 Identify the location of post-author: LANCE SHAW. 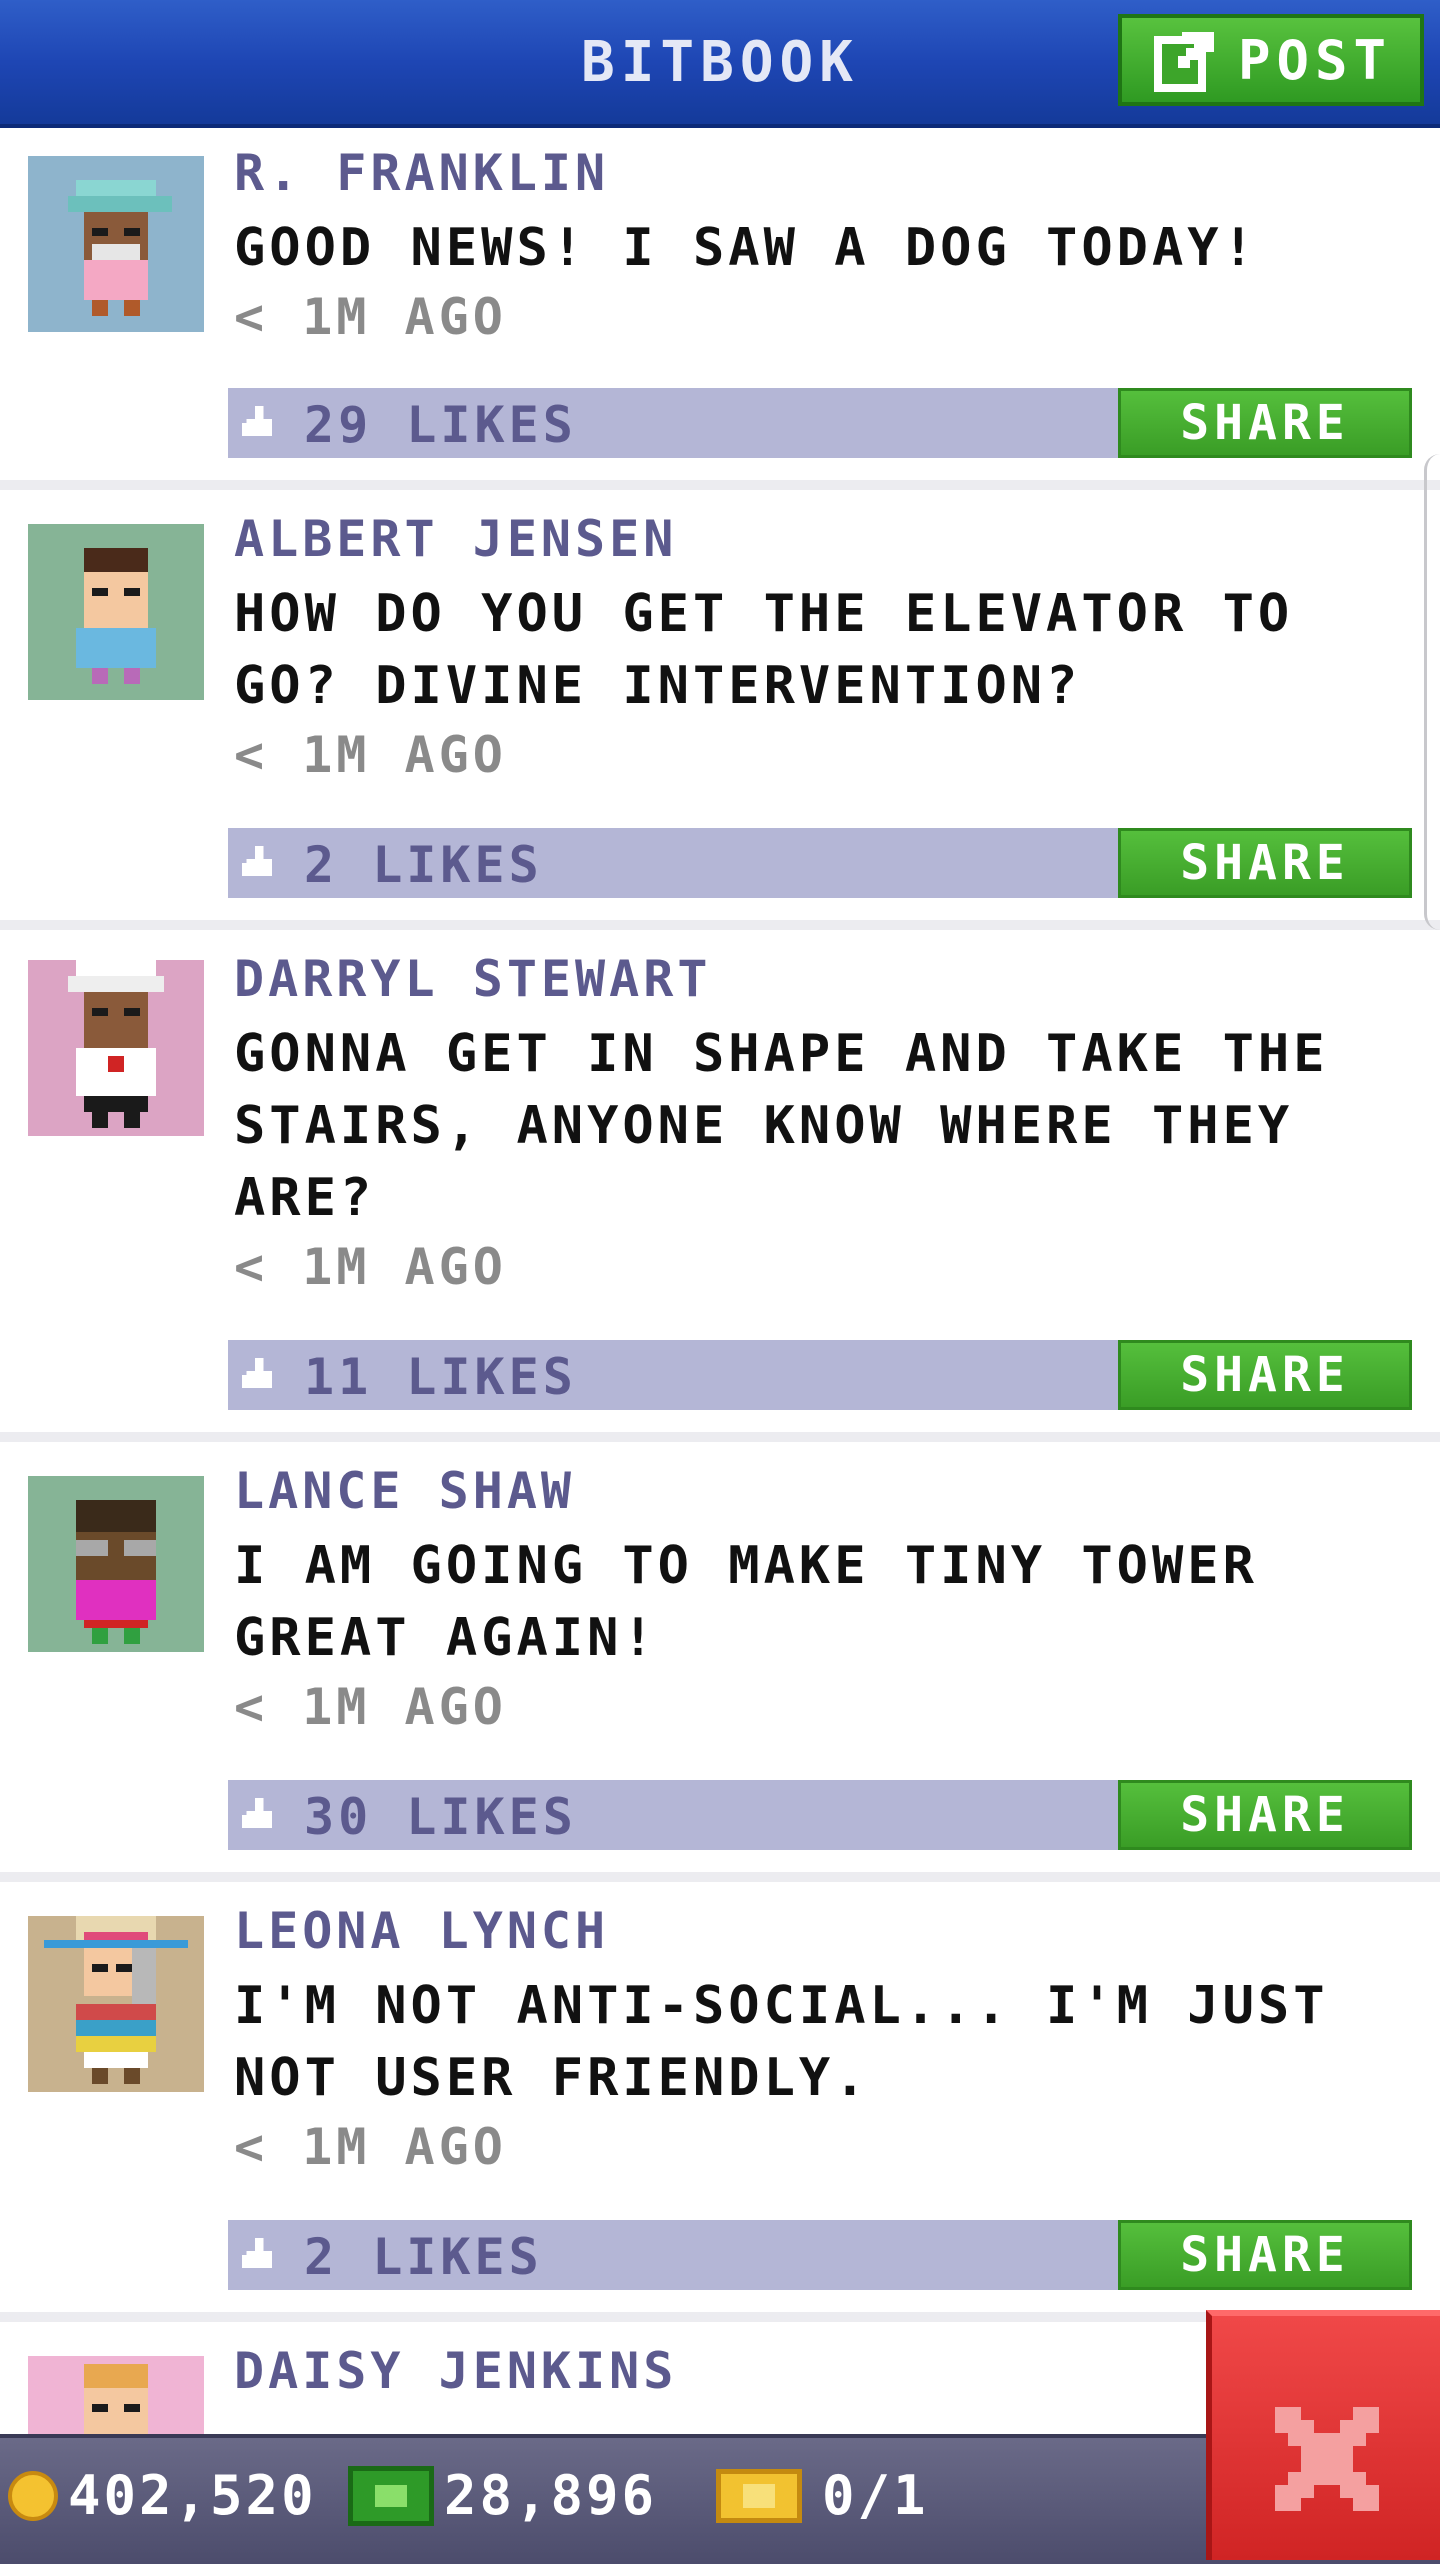
(404, 1491).